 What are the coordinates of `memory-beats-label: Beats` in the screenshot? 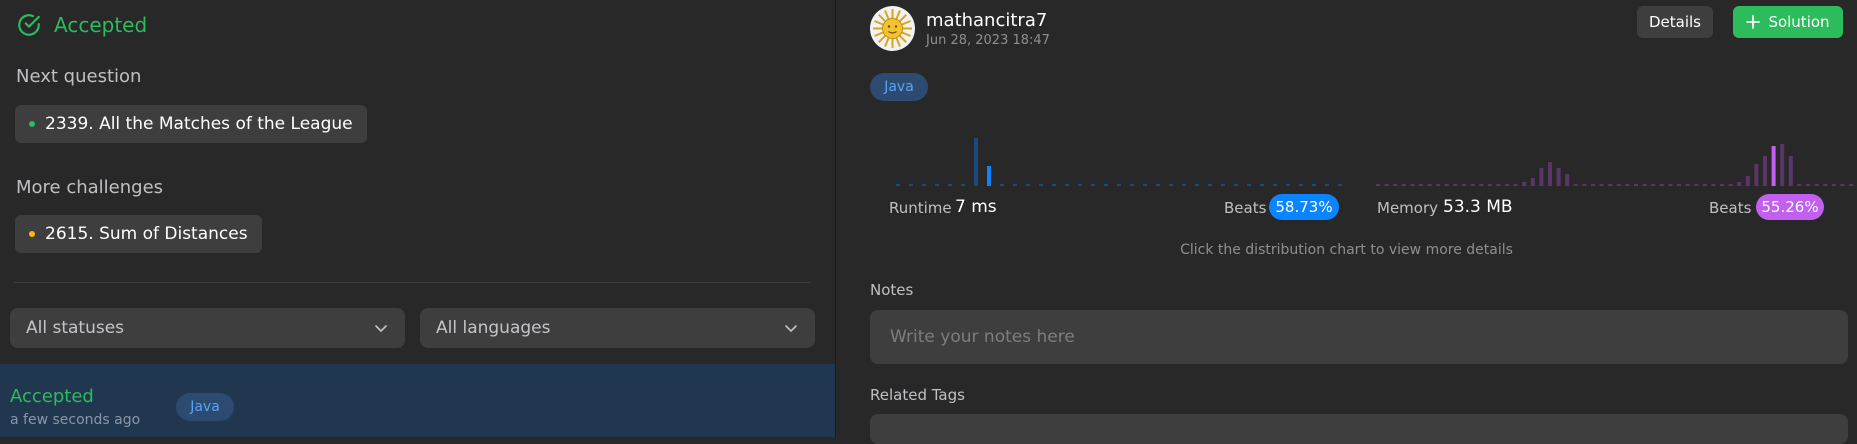 It's located at (1730, 208).